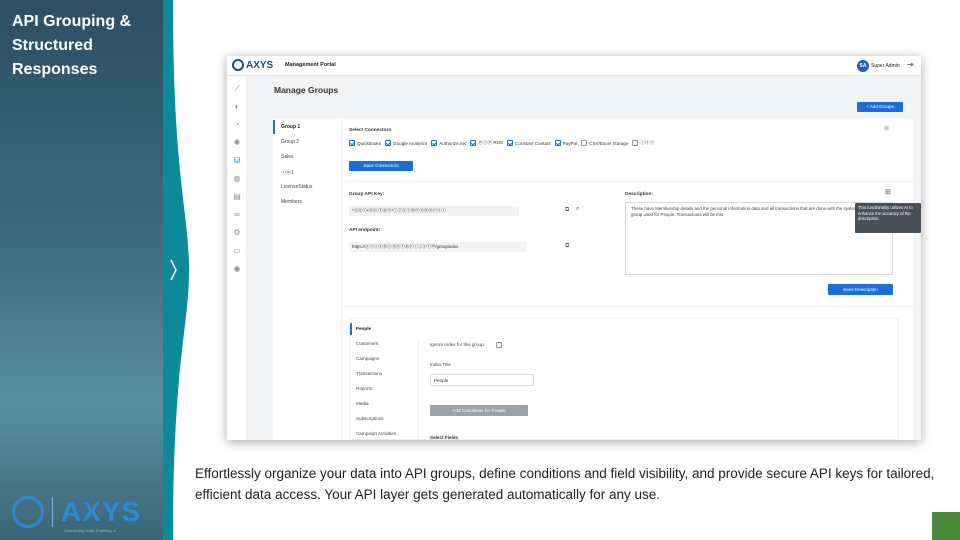 This screenshot has height=540, width=960. I want to click on subgroup-item-reports: Reports, so click(364, 388).